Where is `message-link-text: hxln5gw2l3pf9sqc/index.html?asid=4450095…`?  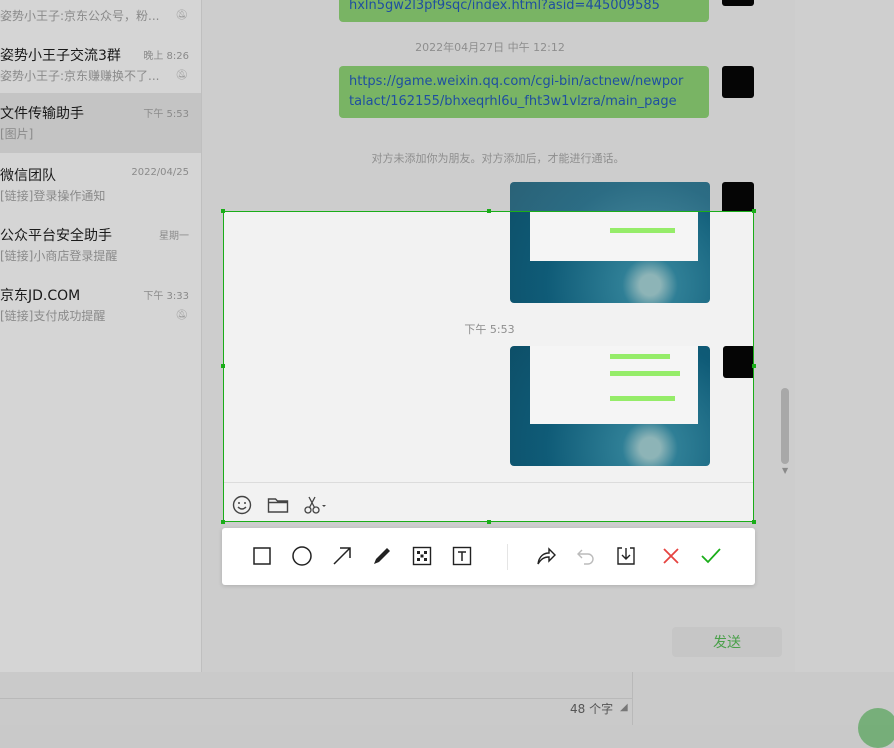 message-link-text: hxln5gw2l3pf9sqc/index.html?asid=4450095… is located at coordinates (504, 6).